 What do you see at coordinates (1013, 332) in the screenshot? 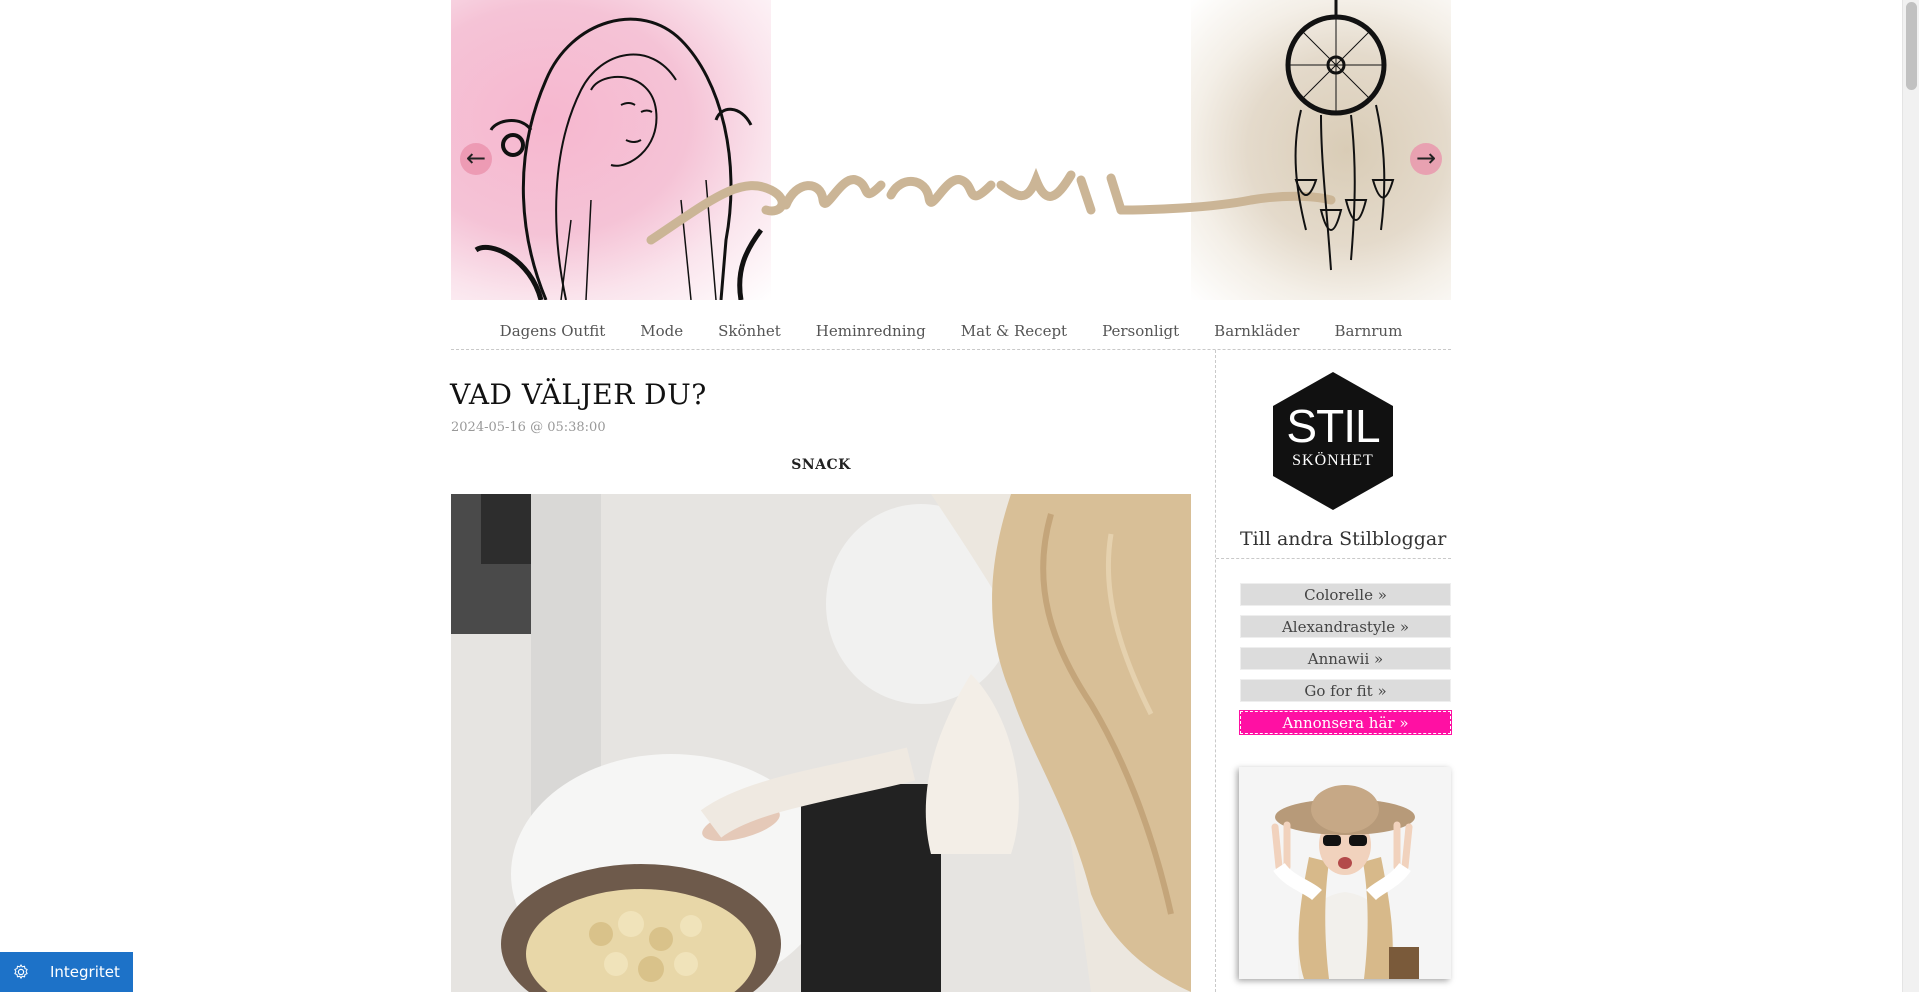
I see `nav-item-mat-recept: Mat & Recept` at bounding box center [1013, 332].